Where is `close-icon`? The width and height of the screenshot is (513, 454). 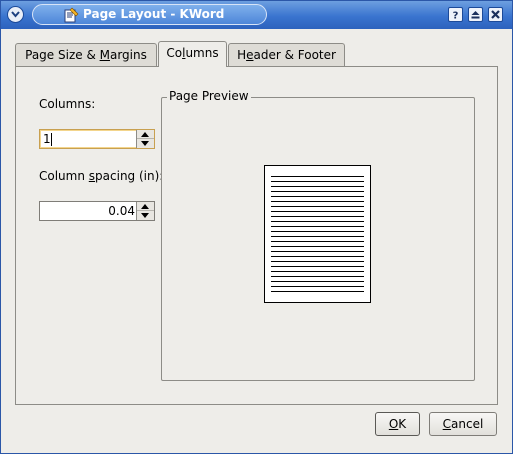
close-icon is located at coordinates (495, 14).